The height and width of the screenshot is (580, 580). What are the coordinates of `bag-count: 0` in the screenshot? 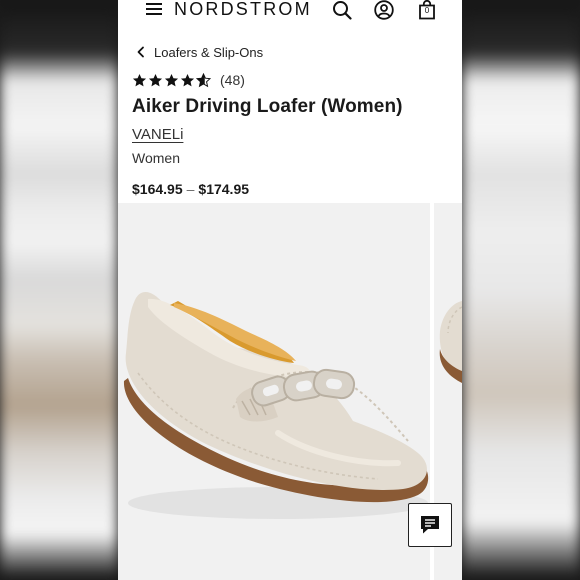 It's located at (427, 10).